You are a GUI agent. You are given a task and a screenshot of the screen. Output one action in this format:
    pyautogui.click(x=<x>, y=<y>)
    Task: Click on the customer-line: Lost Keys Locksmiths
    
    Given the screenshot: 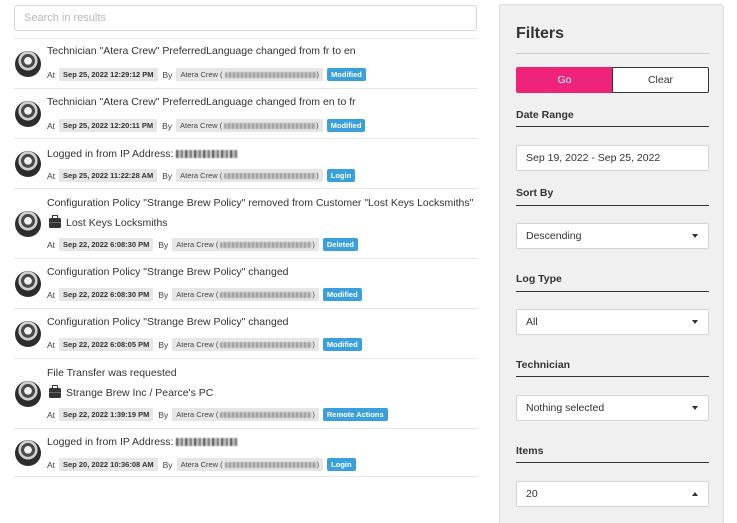 What is the action you would take?
    pyautogui.click(x=108, y=222)
    